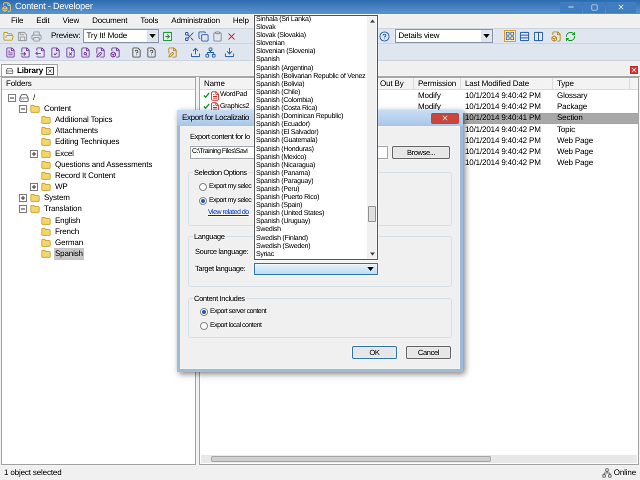 The image size is (640, 480). What do you see at coordinates (216, 118) in the screenshot?
I see `dialog-title: Export for Localizatio` at bounding box center [216, 118].